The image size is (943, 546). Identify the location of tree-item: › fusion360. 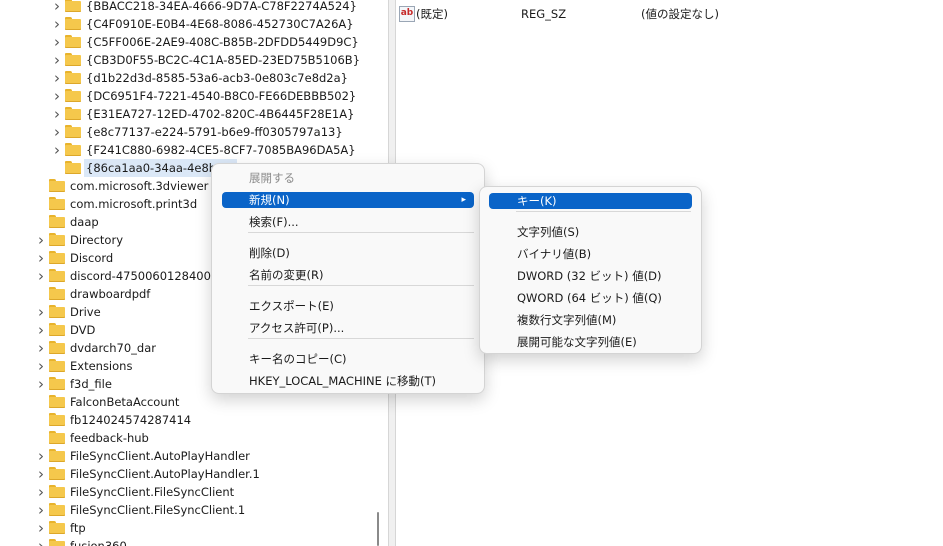
(186, 541).